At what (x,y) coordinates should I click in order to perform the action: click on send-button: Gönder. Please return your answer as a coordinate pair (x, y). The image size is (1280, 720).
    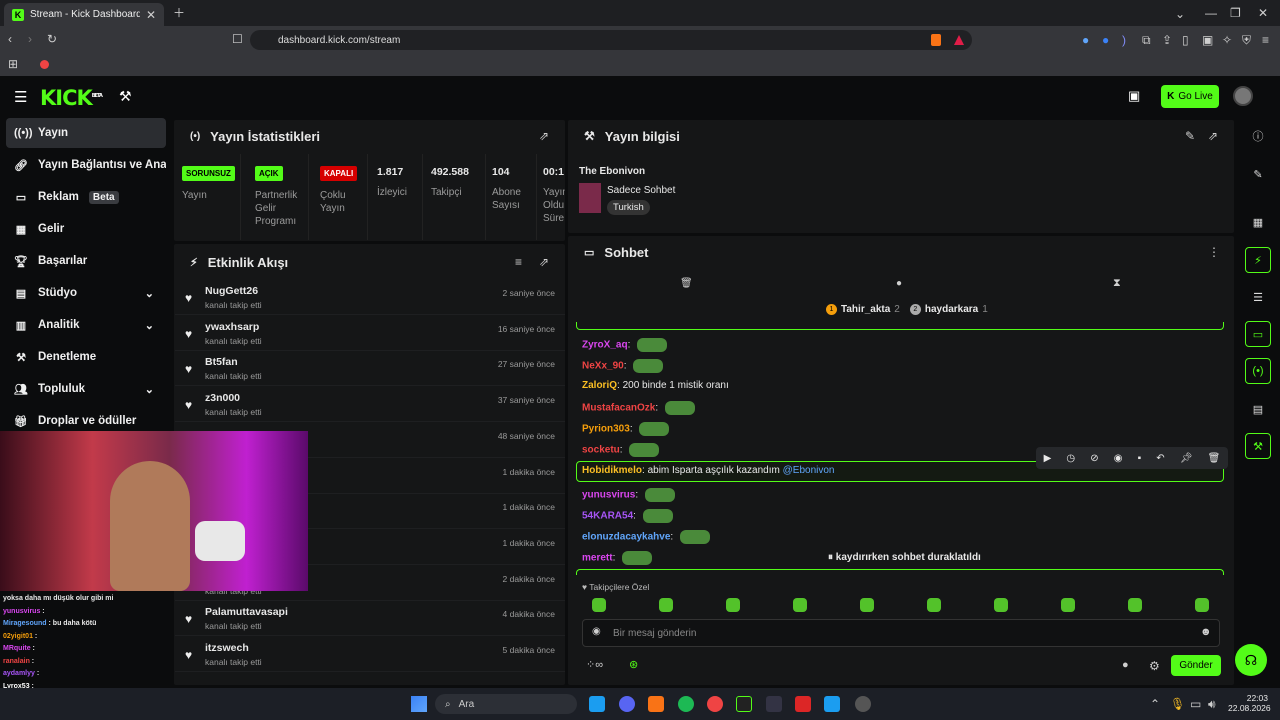
    Looking at the image, I should click on (1196, 665).